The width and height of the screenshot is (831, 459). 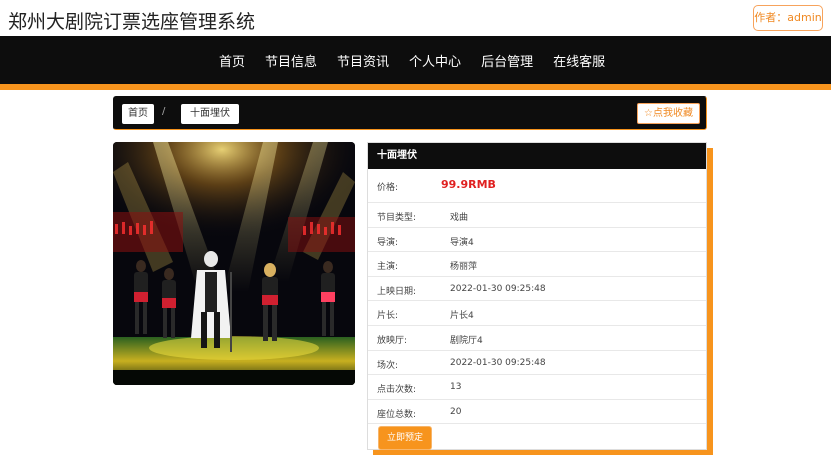 I want to click on nav-item-programs: 节目信息, so click(x=291, y=60).